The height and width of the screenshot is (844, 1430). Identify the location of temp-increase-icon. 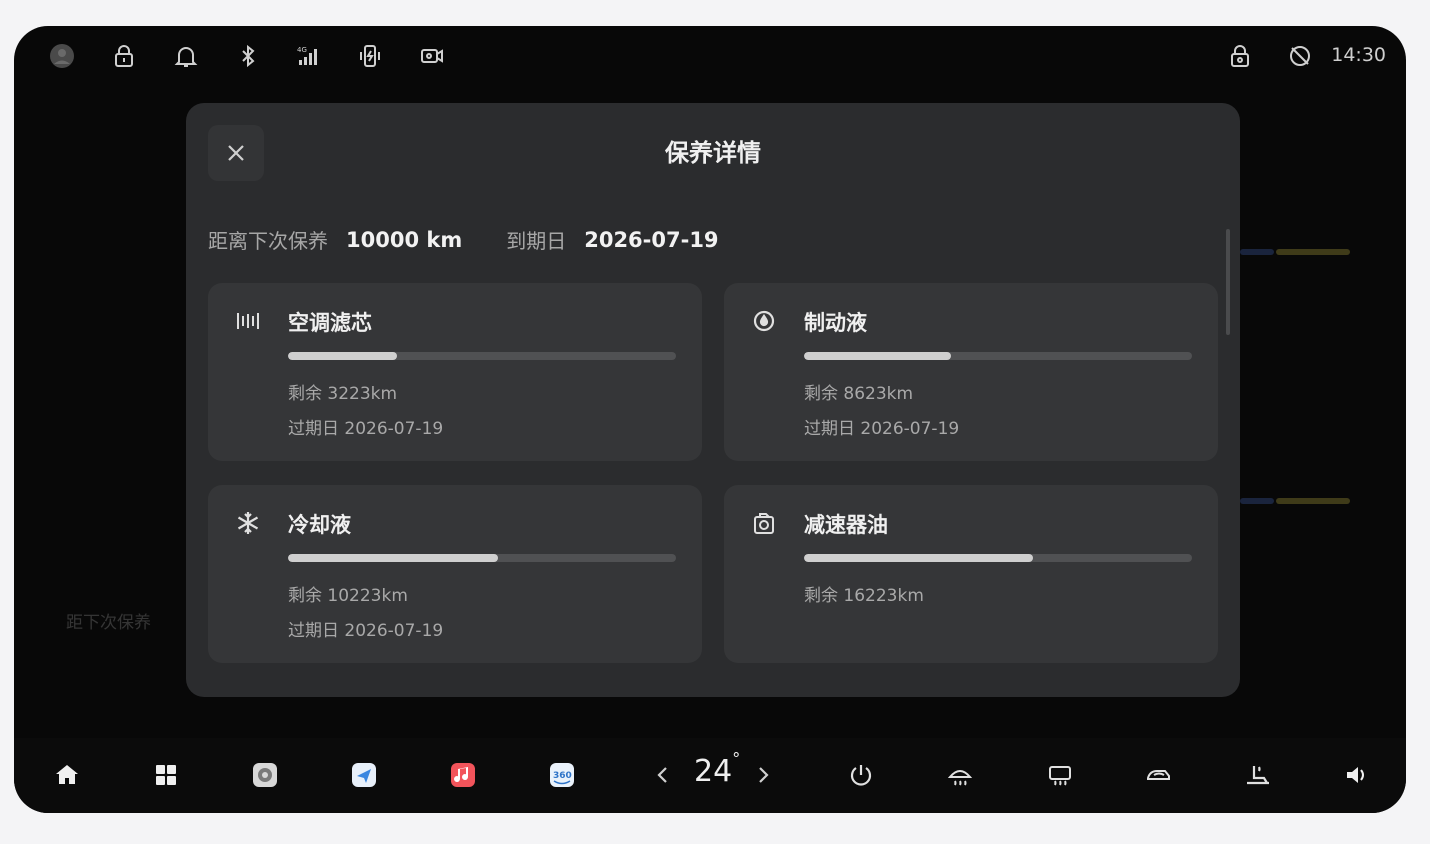
(763, 775).